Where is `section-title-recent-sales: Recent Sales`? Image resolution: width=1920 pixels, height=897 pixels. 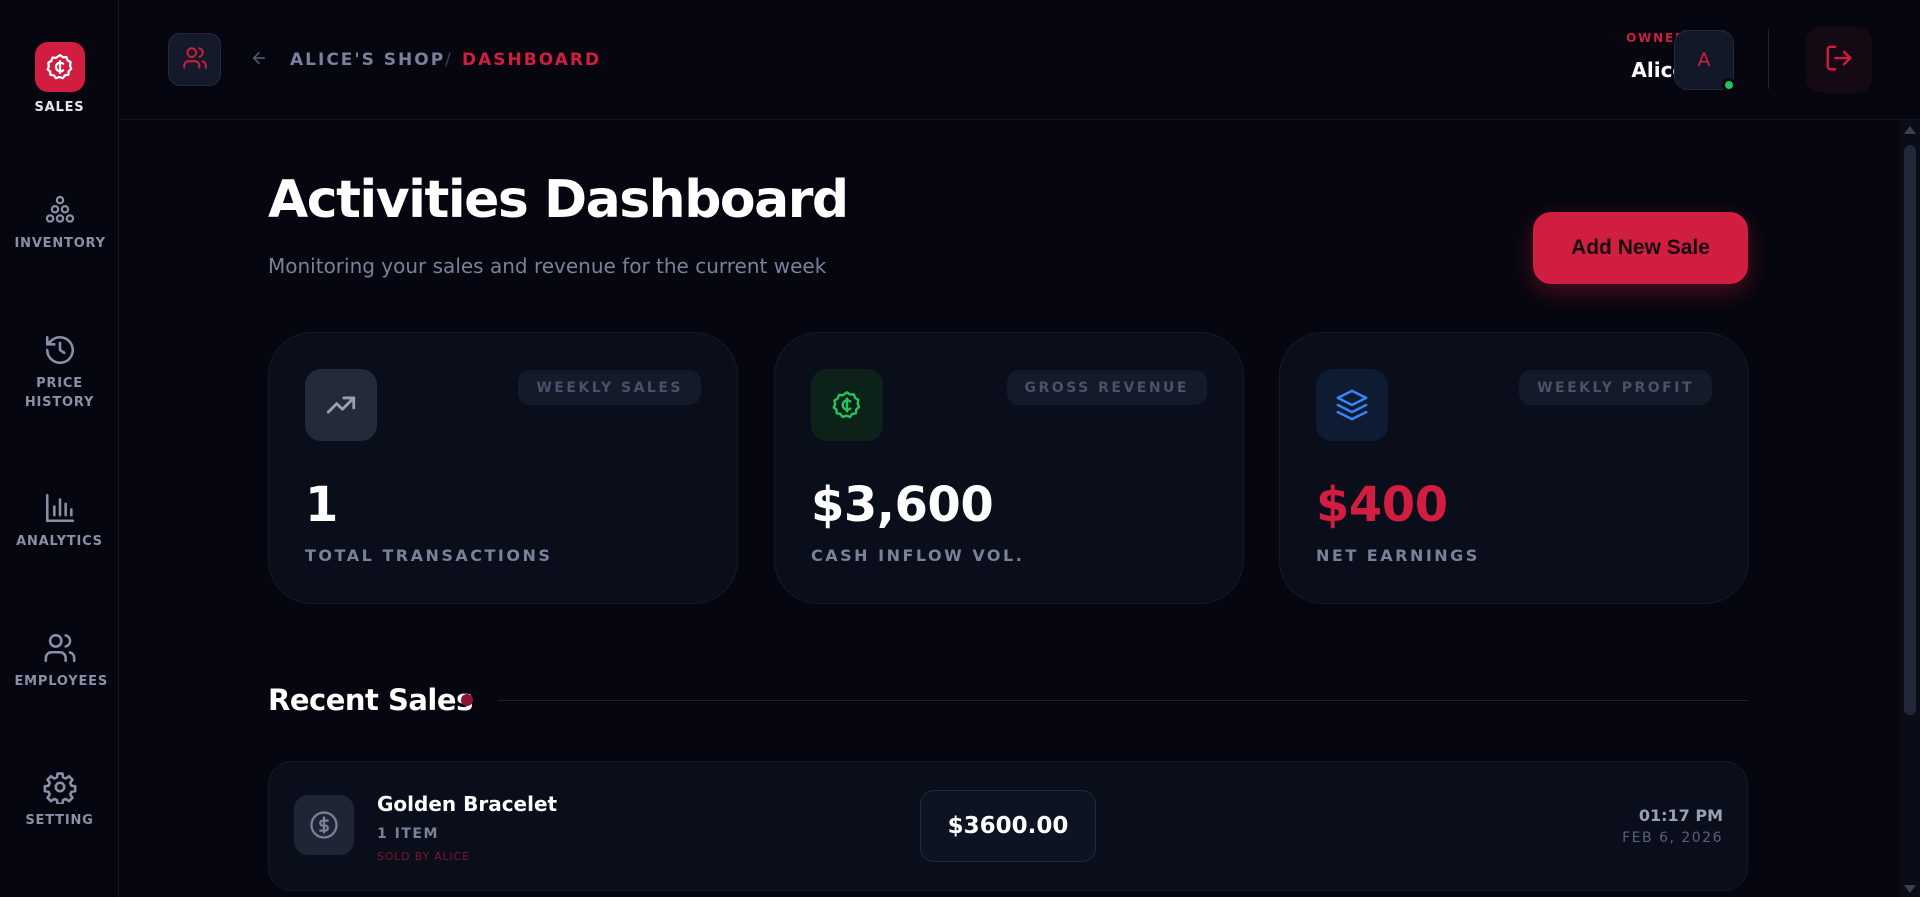 section-title-recent-sales: Recent Sales is located at coordinates (370, 700).